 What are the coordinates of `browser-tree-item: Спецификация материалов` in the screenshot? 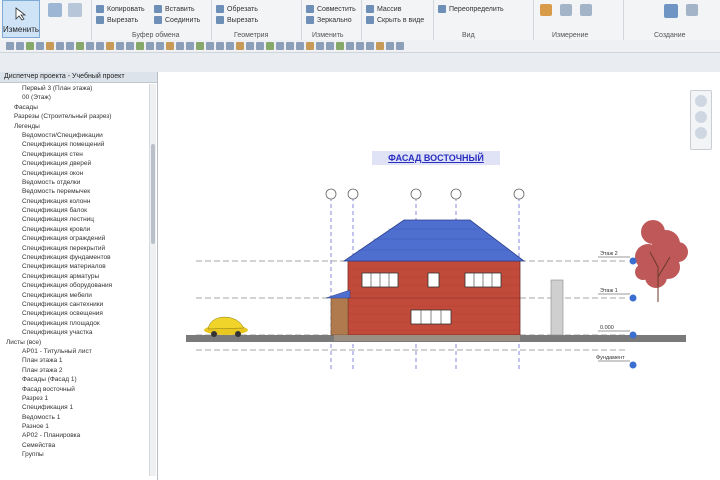 It's located at (74, 266).